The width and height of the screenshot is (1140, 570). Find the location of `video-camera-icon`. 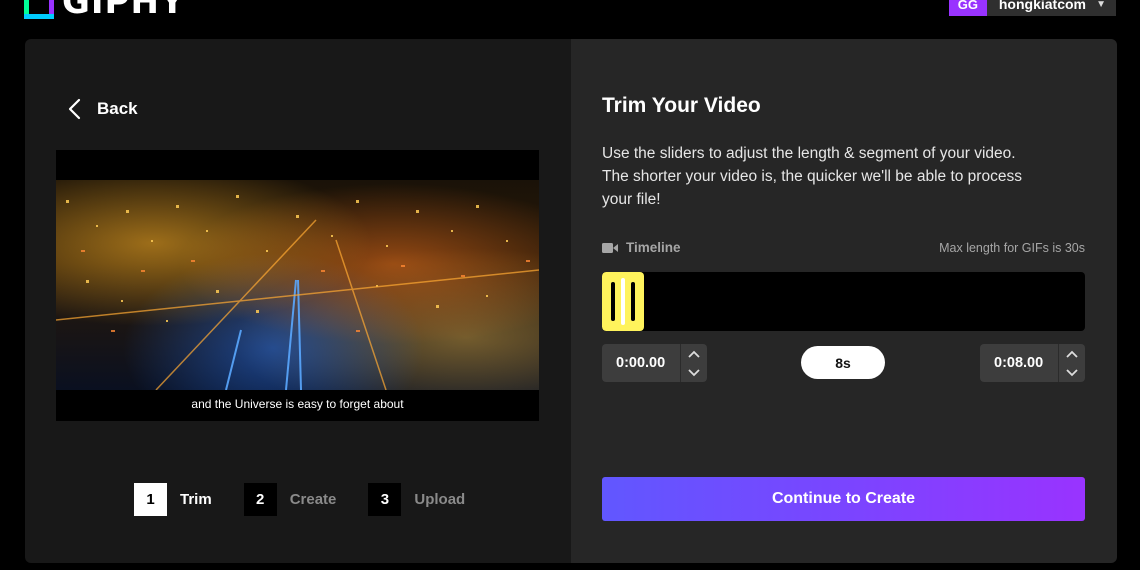

video-camera-icon is located at coordinates (610, 247).